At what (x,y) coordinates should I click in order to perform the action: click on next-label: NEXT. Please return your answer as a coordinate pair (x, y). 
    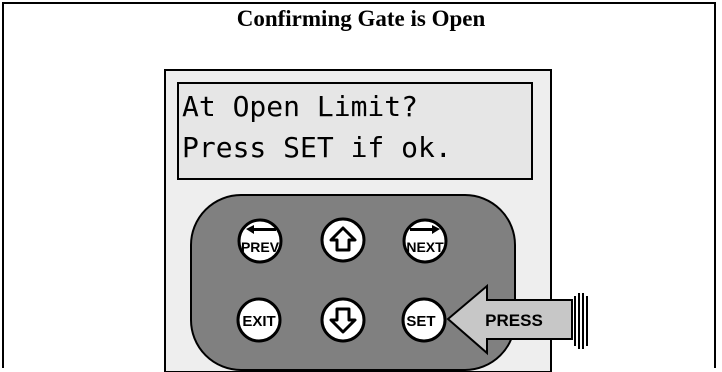
    Looking at the image, I should click on (425, 247).